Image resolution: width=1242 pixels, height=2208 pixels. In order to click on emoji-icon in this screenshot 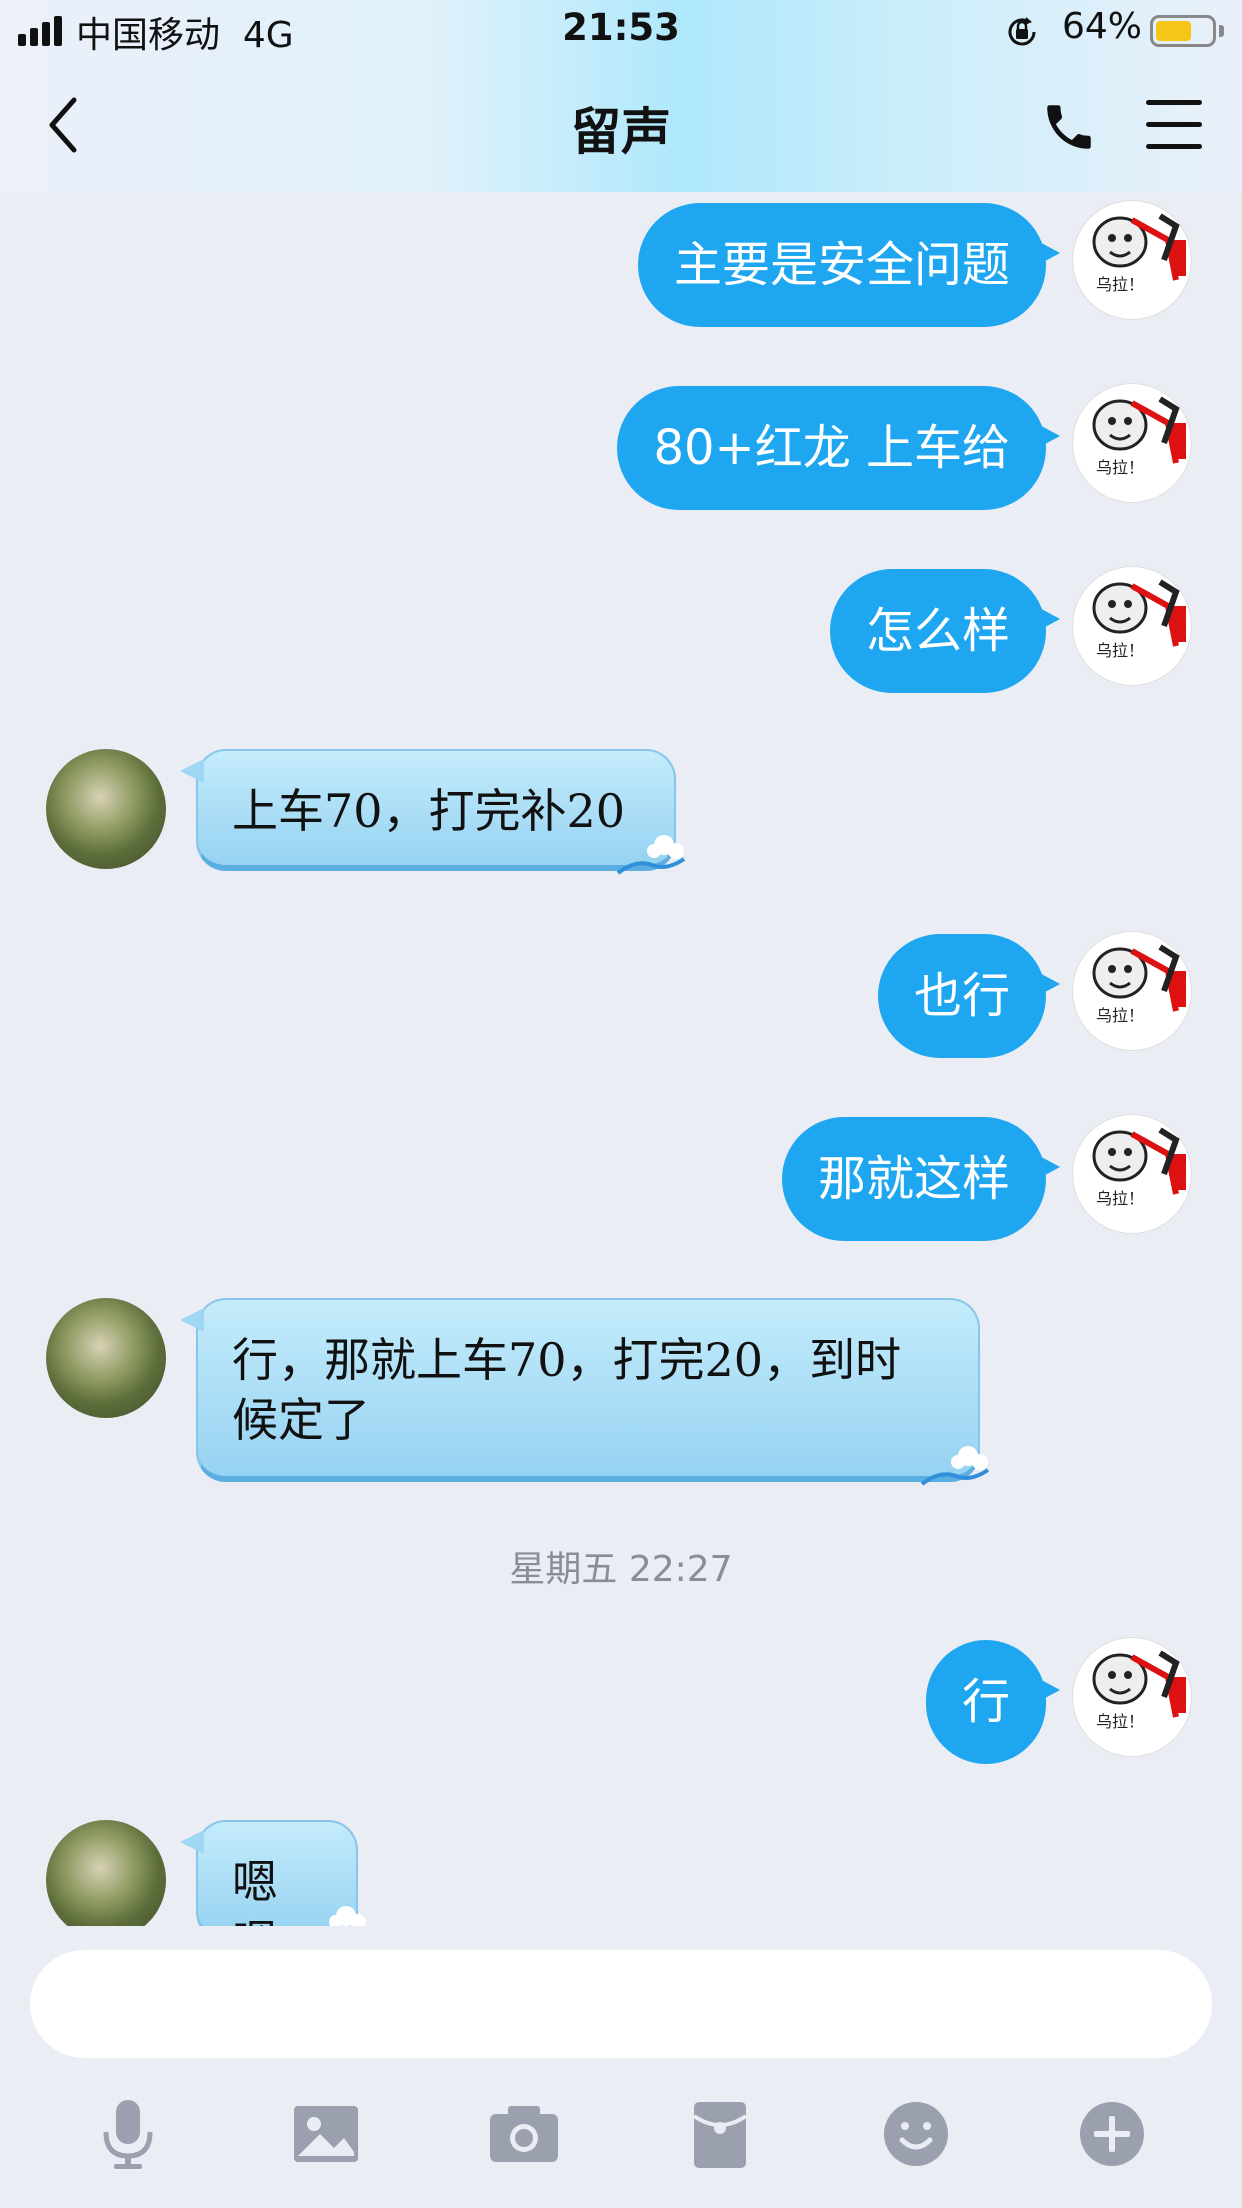, I will do `click(916, 2134)`.